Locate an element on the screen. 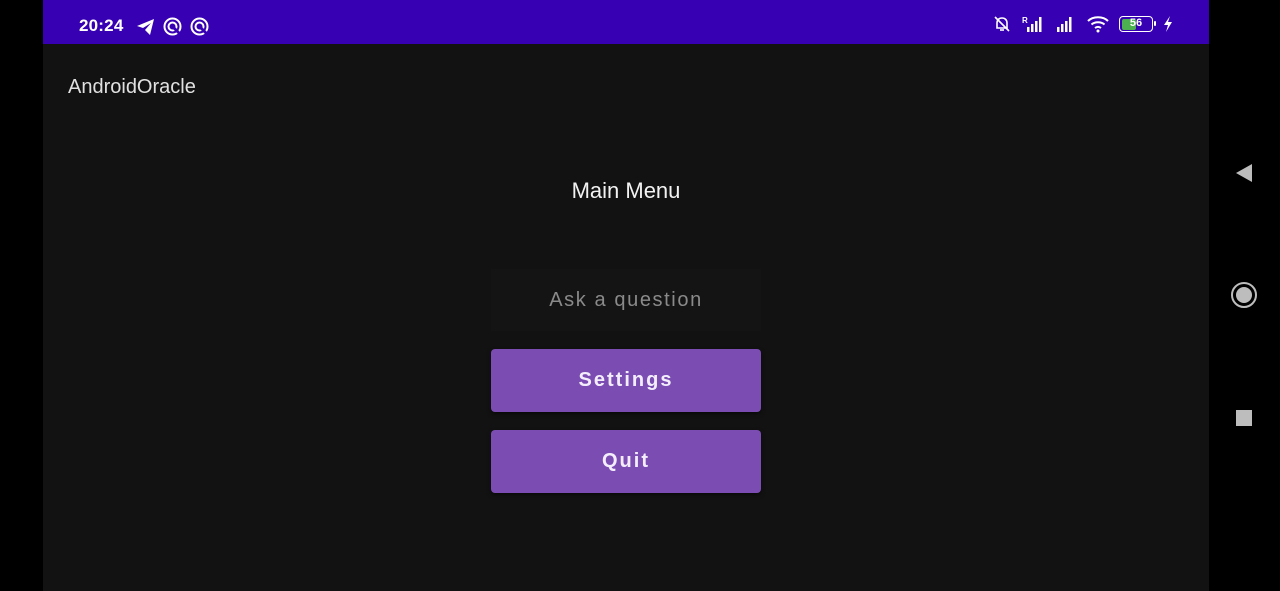  recents-button is located at coordinates (1244, 418).